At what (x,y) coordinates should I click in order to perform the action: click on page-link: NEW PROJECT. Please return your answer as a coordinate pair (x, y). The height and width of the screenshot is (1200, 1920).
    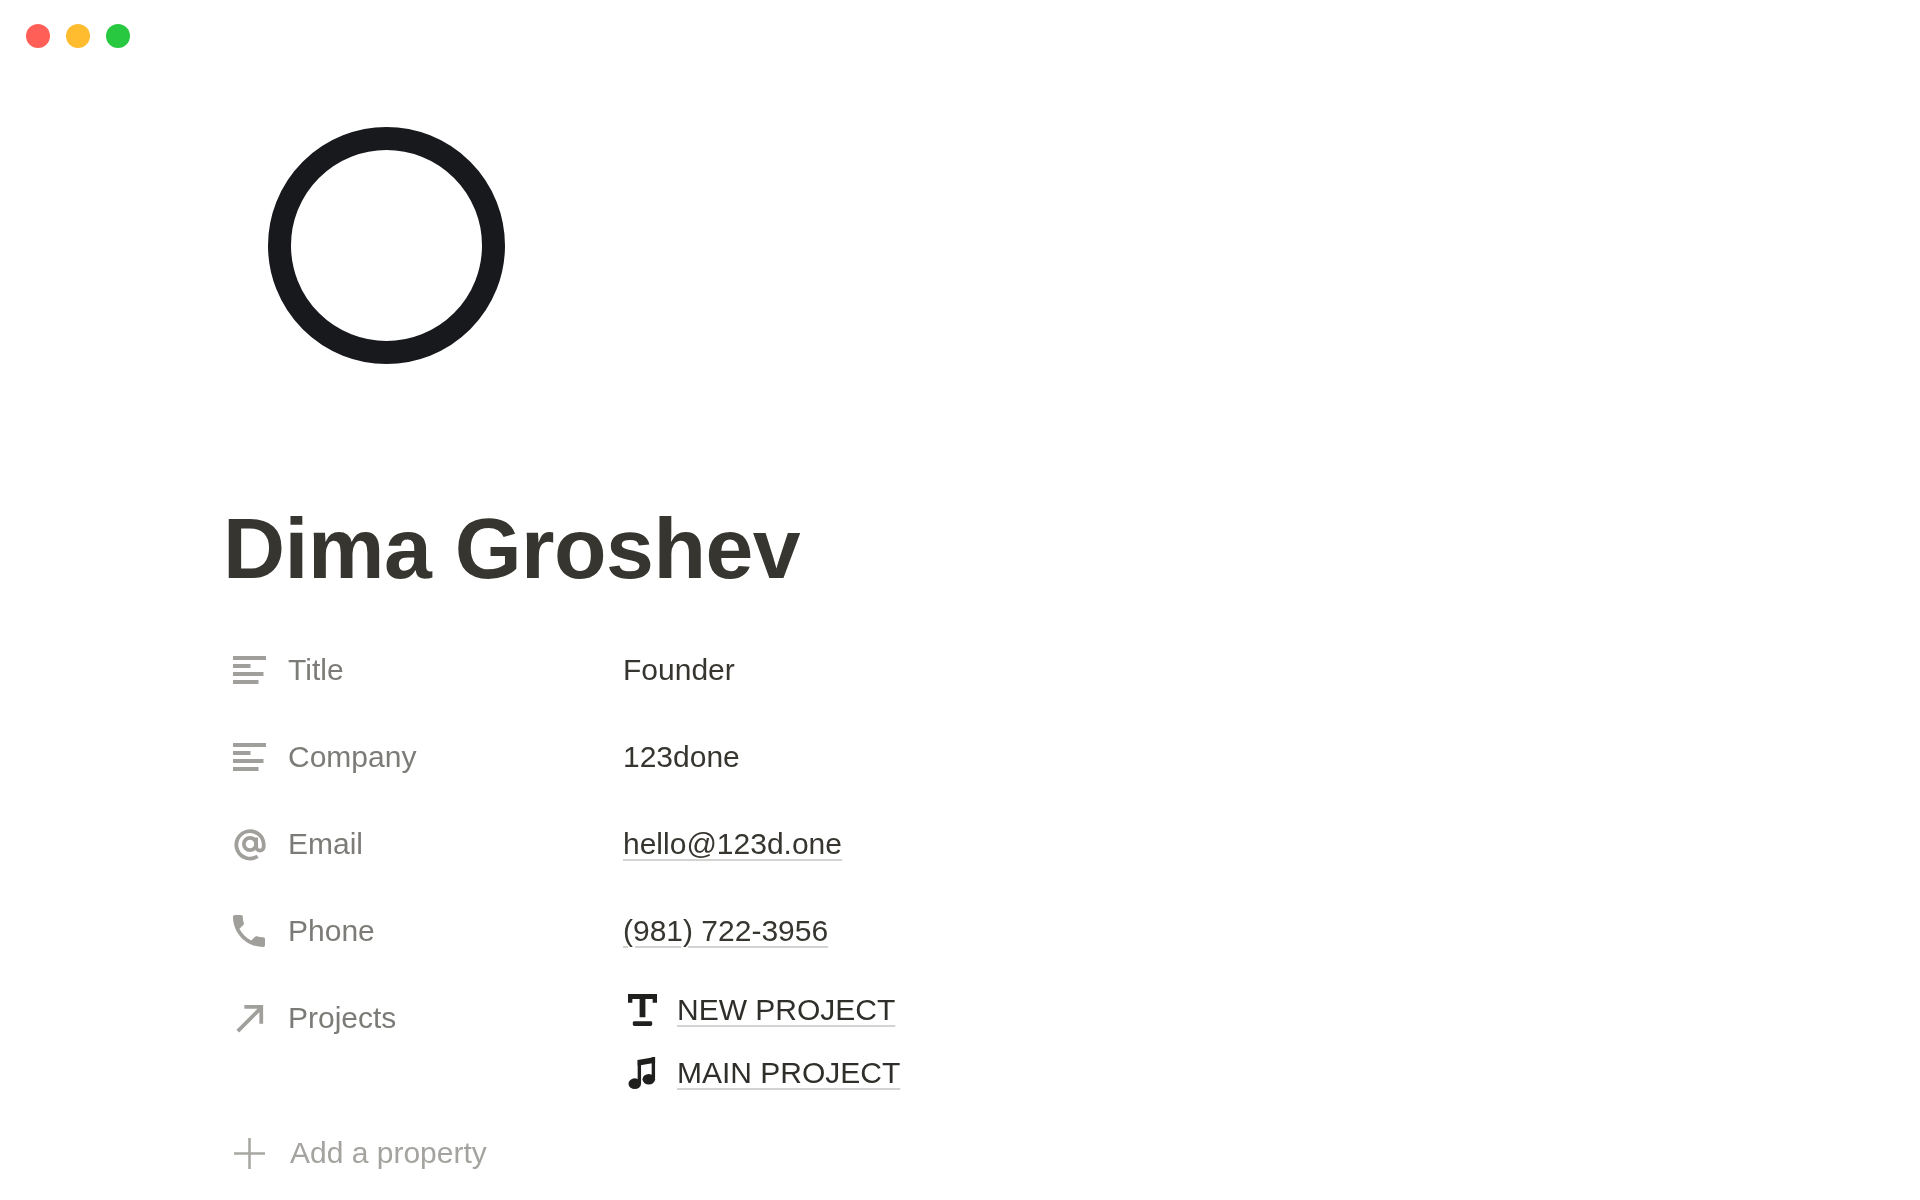
    Looking at the image, I should click on (786, 1010).